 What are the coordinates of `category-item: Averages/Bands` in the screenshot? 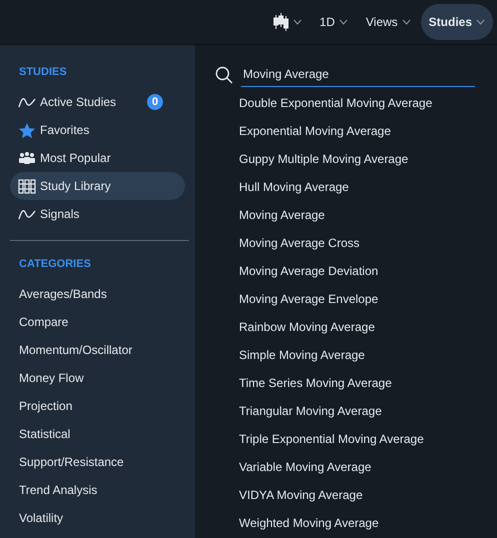 It's located at (97, 294).